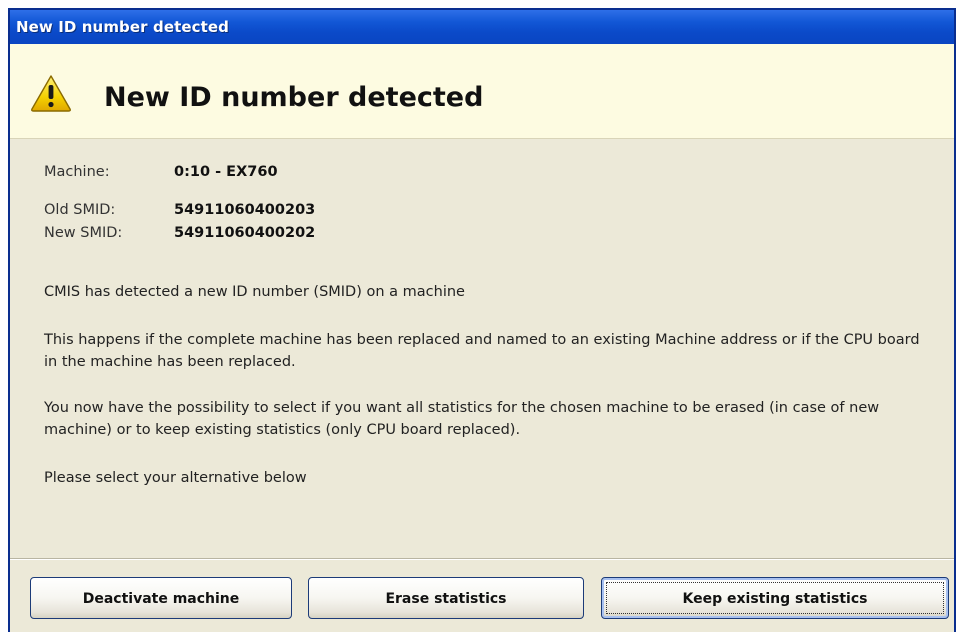  I want to click on machine-value: 0:10 - EX760, so click(226, 172).